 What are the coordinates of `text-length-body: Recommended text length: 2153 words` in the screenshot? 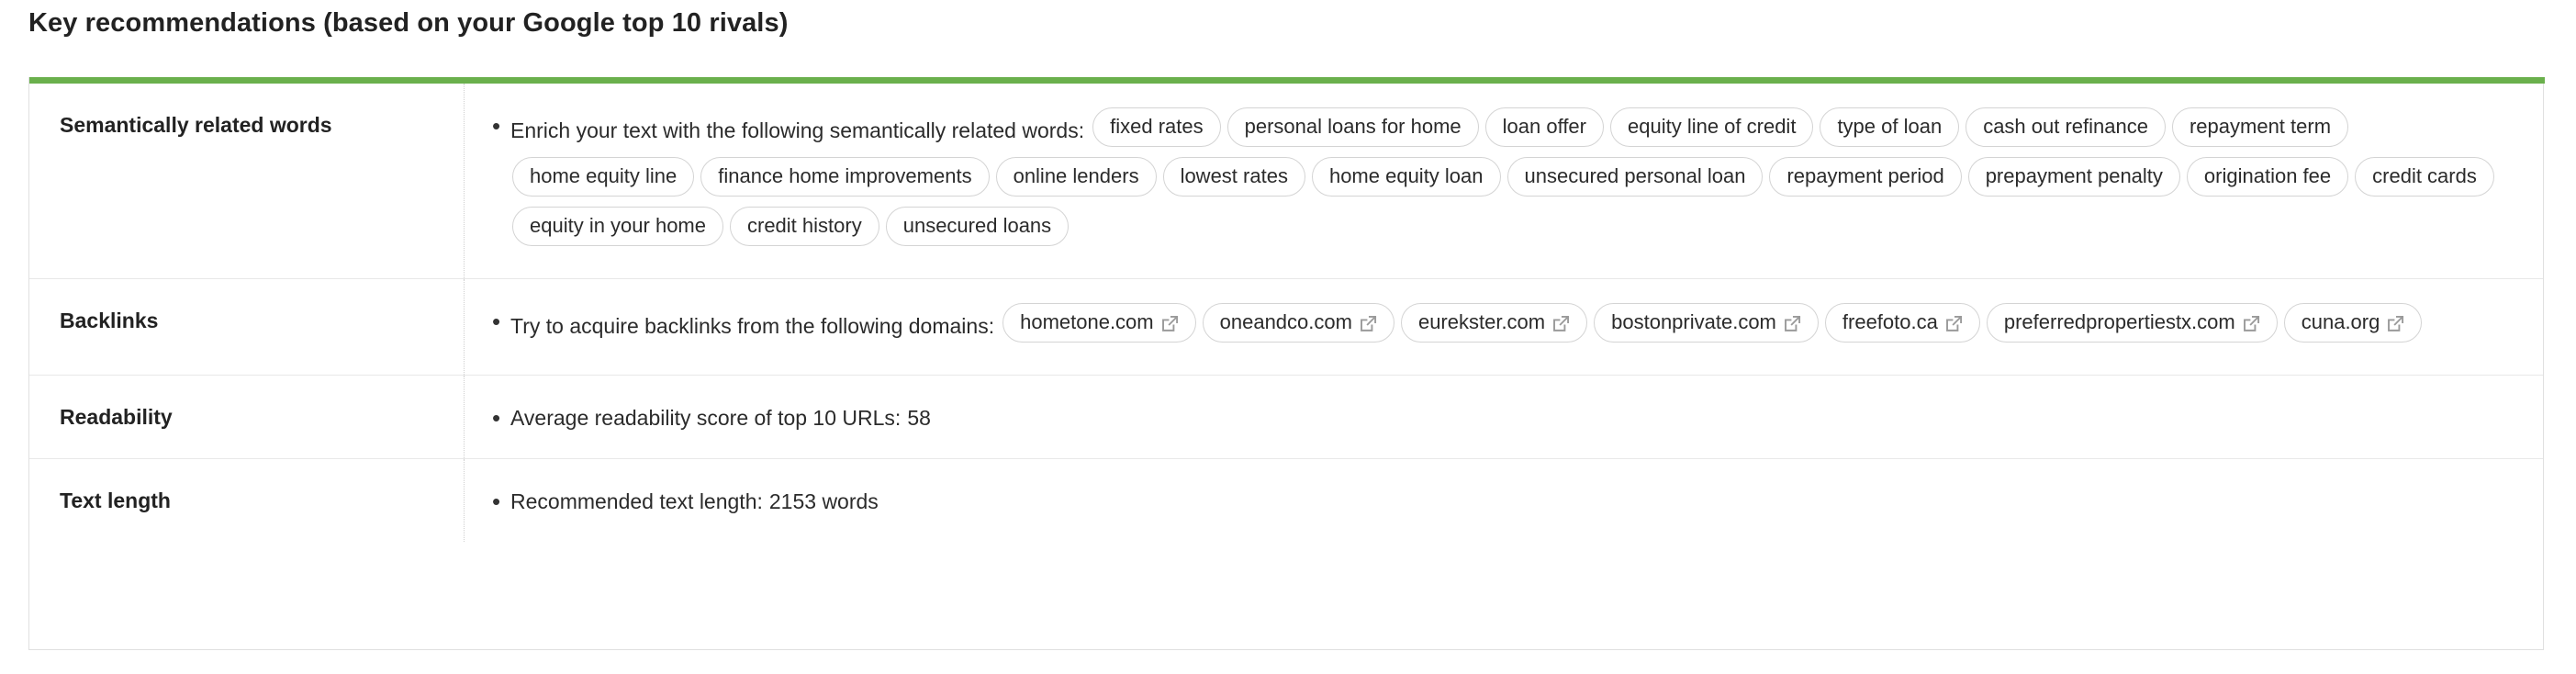 It's located at (1516, 501).